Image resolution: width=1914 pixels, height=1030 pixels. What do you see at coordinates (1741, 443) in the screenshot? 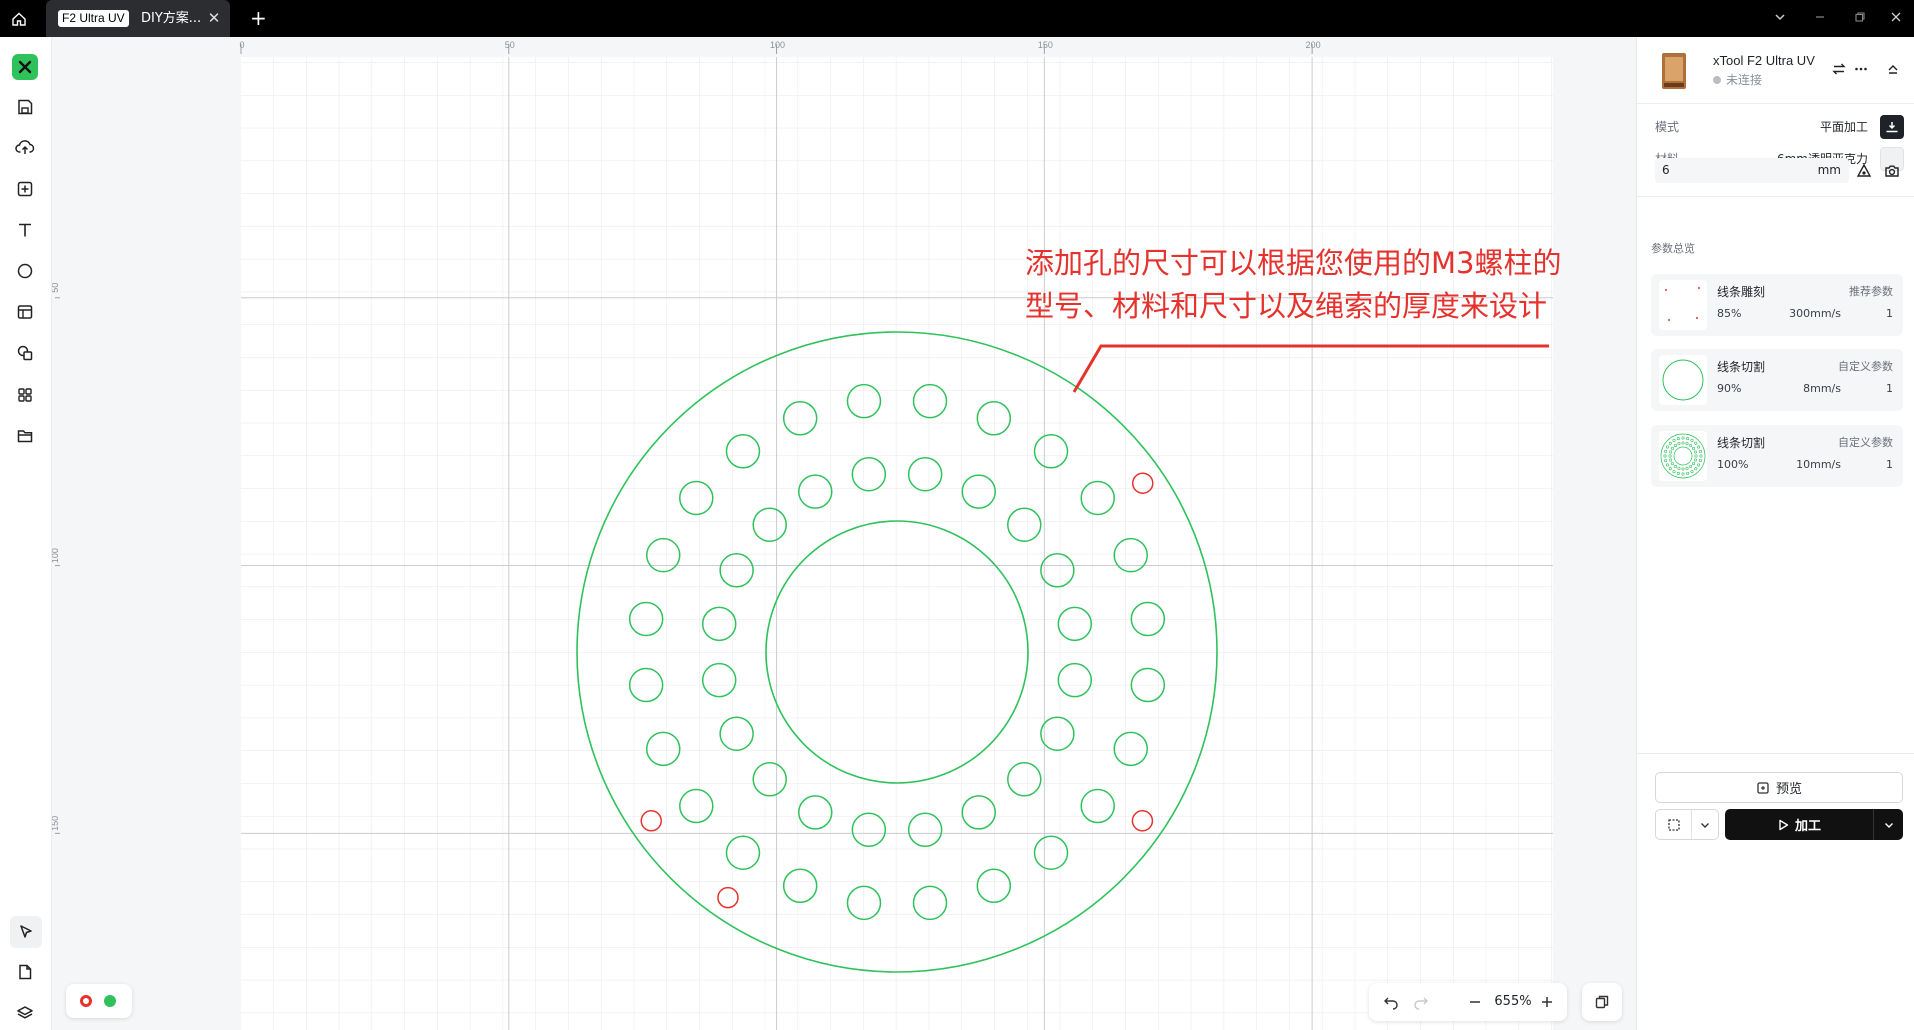
I see `layer-name: 线条切割` at bounding box center [1741, 443].